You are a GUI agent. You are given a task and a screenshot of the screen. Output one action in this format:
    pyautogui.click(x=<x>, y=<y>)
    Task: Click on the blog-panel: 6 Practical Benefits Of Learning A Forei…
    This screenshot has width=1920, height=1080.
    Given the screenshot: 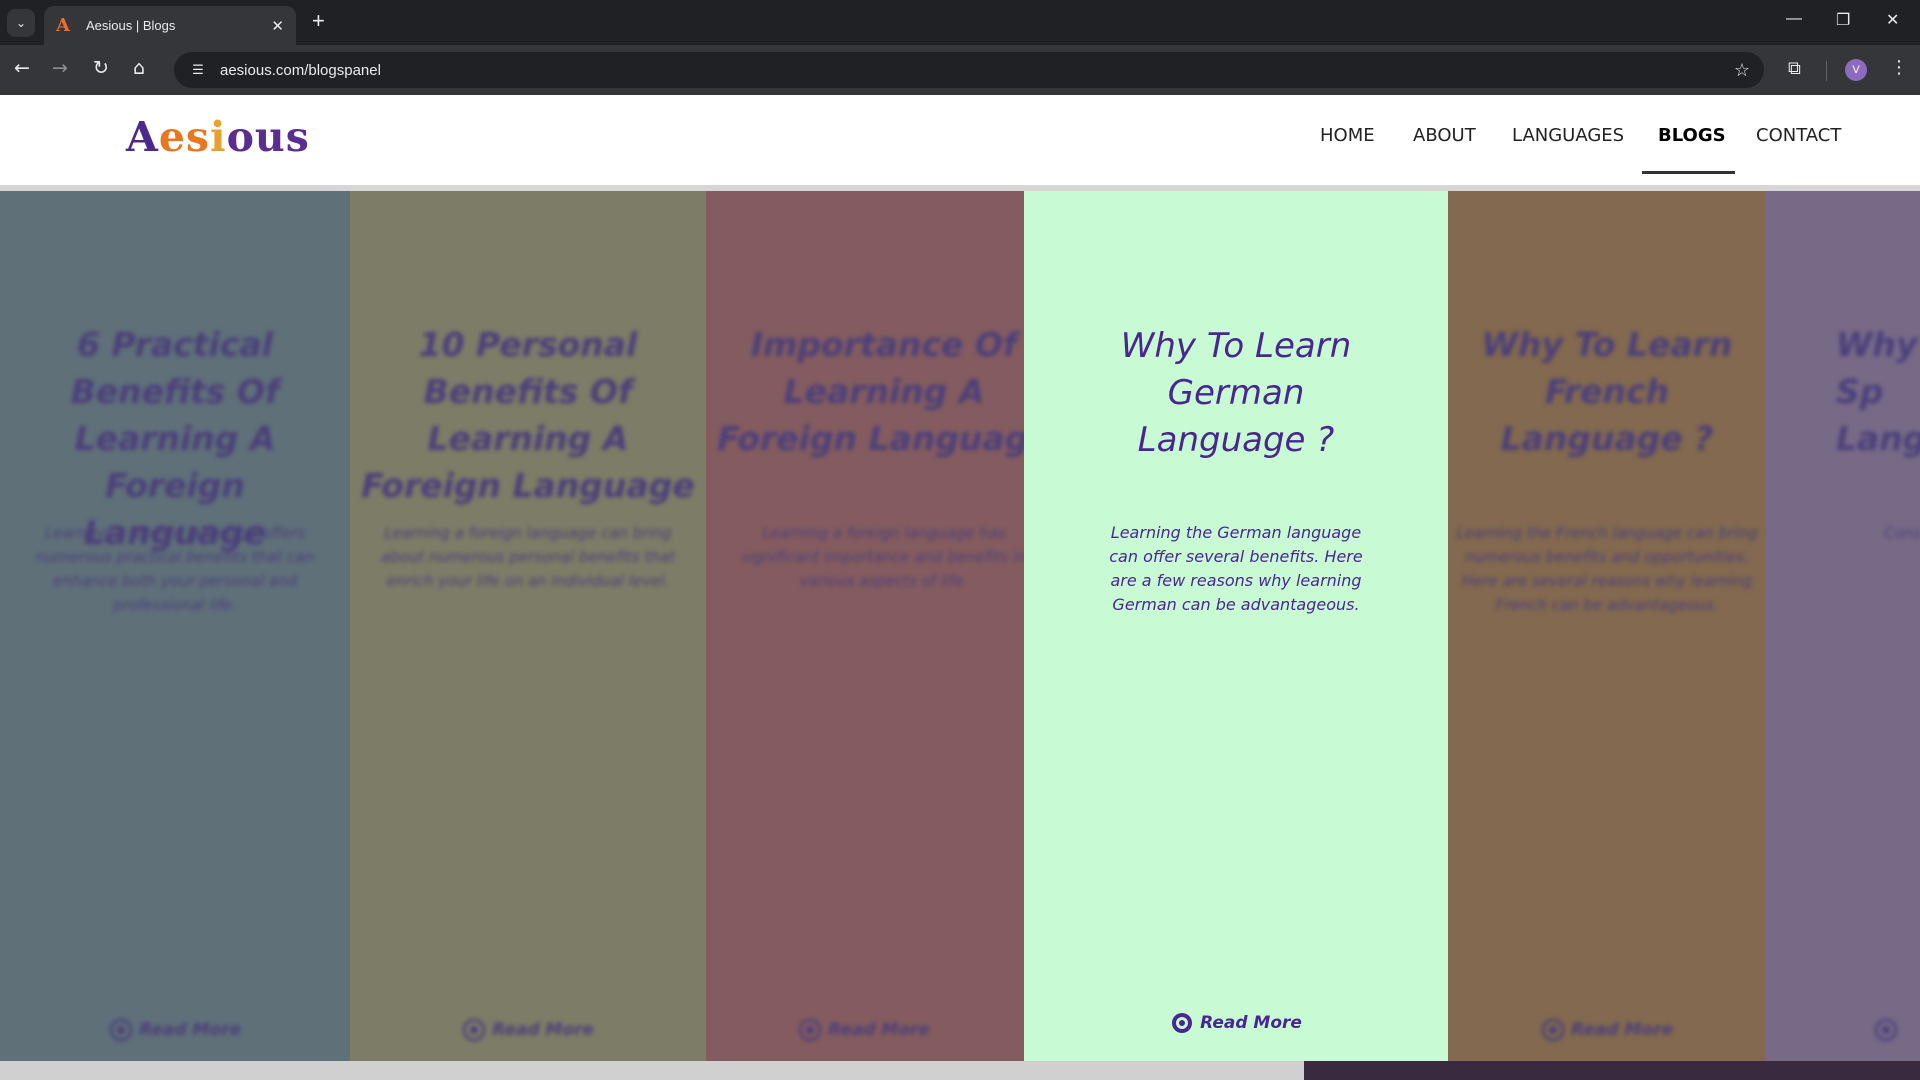 What is the action you would take?
    pyautogui.click(x=175, y=626)
    